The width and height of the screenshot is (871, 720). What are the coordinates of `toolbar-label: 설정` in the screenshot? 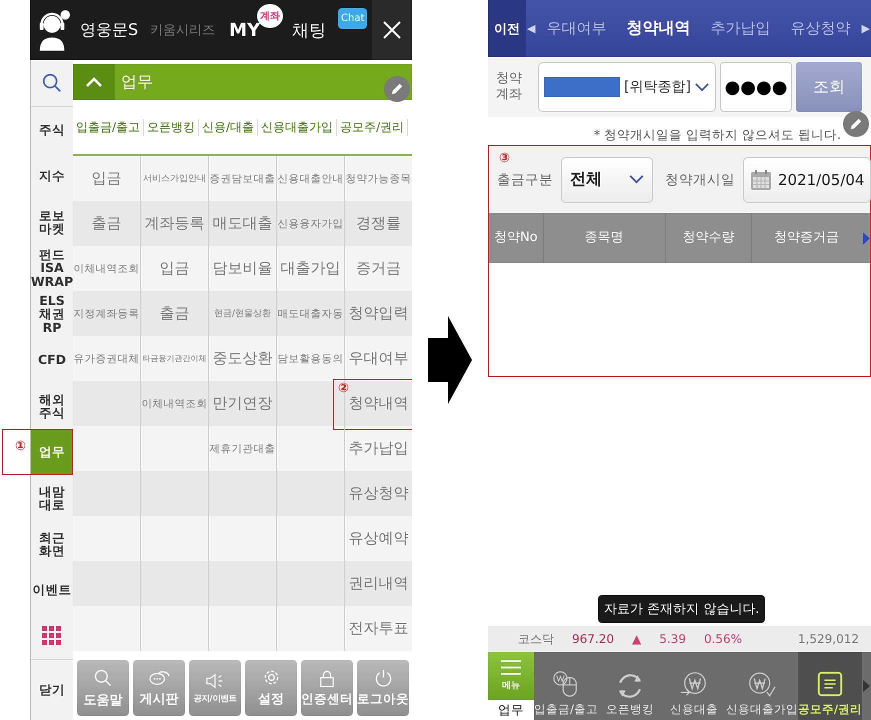 It's located at (271, 699).